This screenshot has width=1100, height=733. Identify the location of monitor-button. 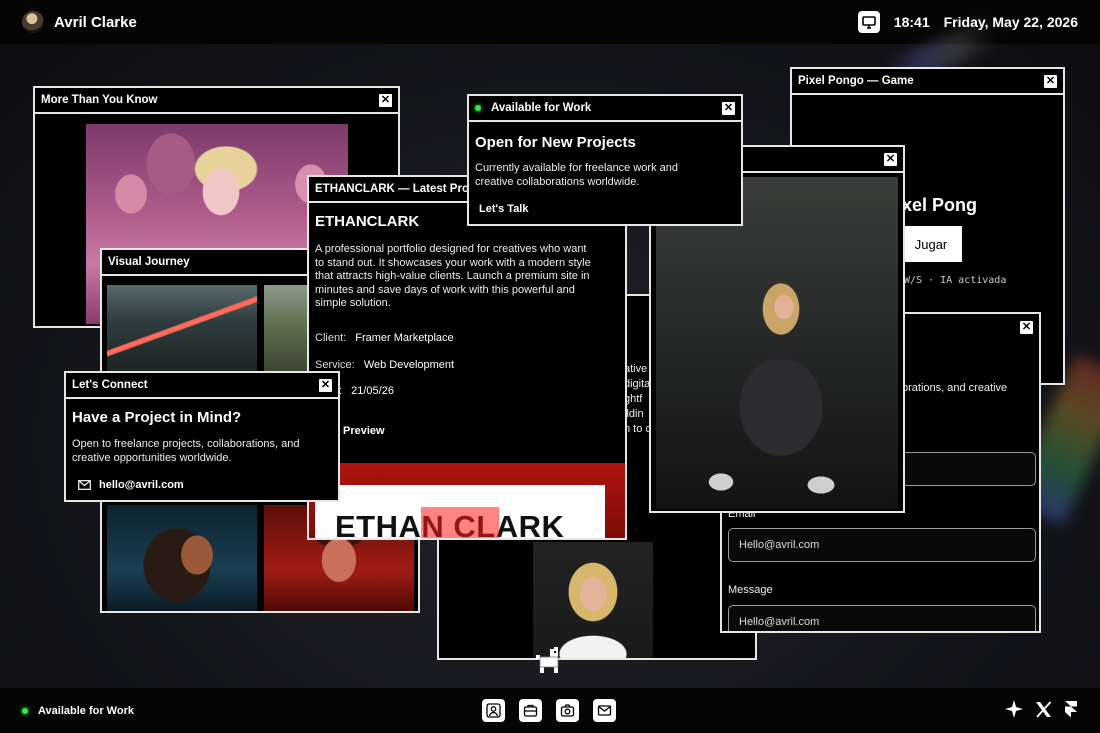
(868, 22).